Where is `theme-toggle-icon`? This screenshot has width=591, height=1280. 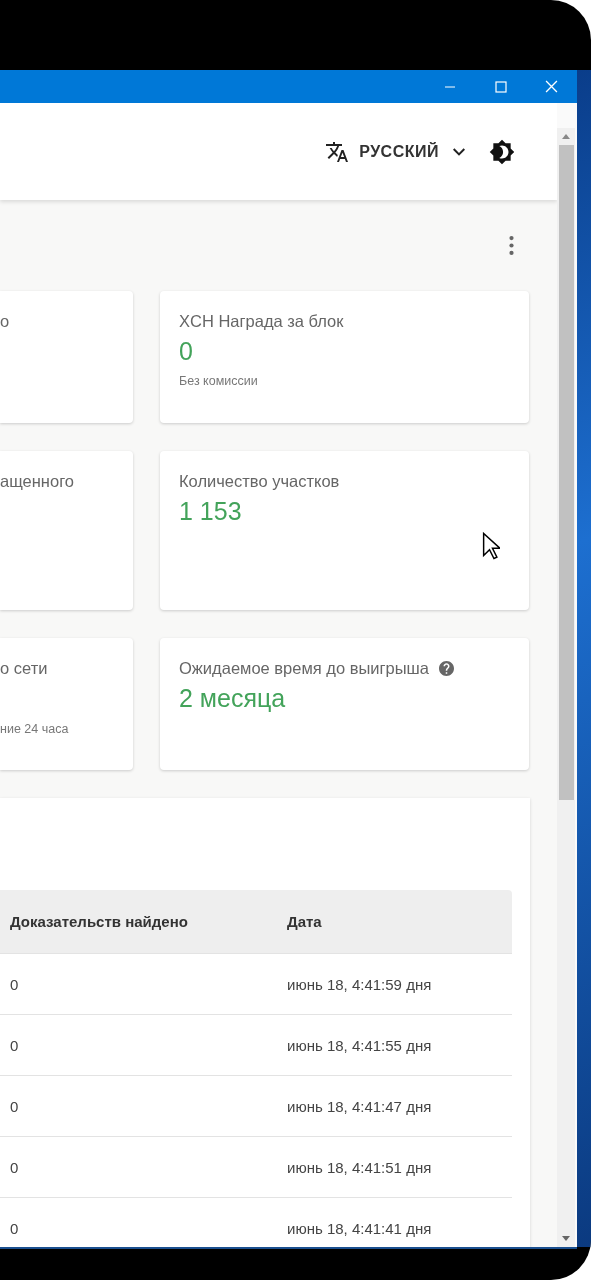 theme-toggle-icon is located at coordinates (502, 151).